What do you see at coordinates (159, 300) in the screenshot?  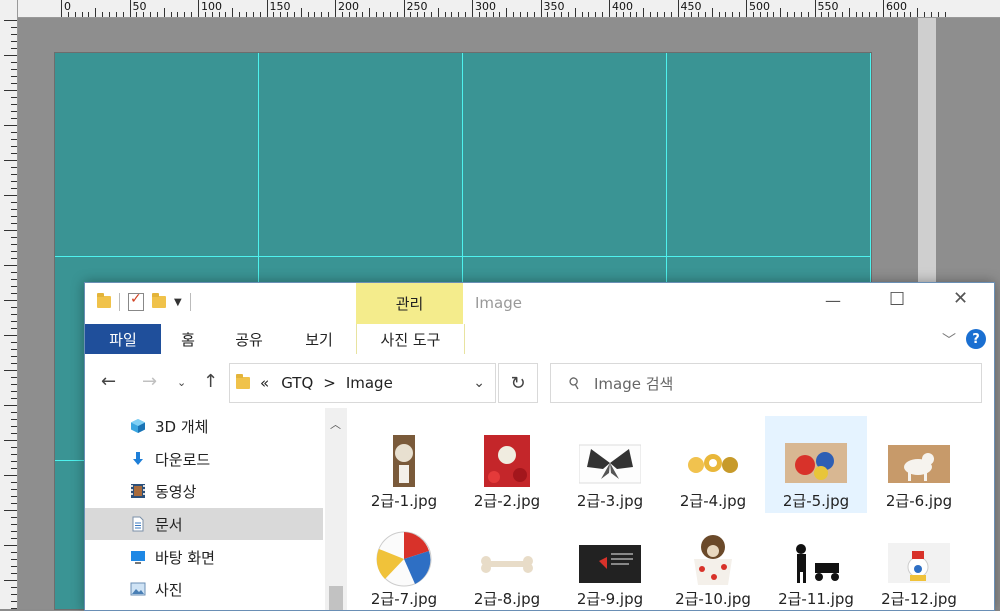 I see `new-folder-icon` at bounding box center [159, 300].